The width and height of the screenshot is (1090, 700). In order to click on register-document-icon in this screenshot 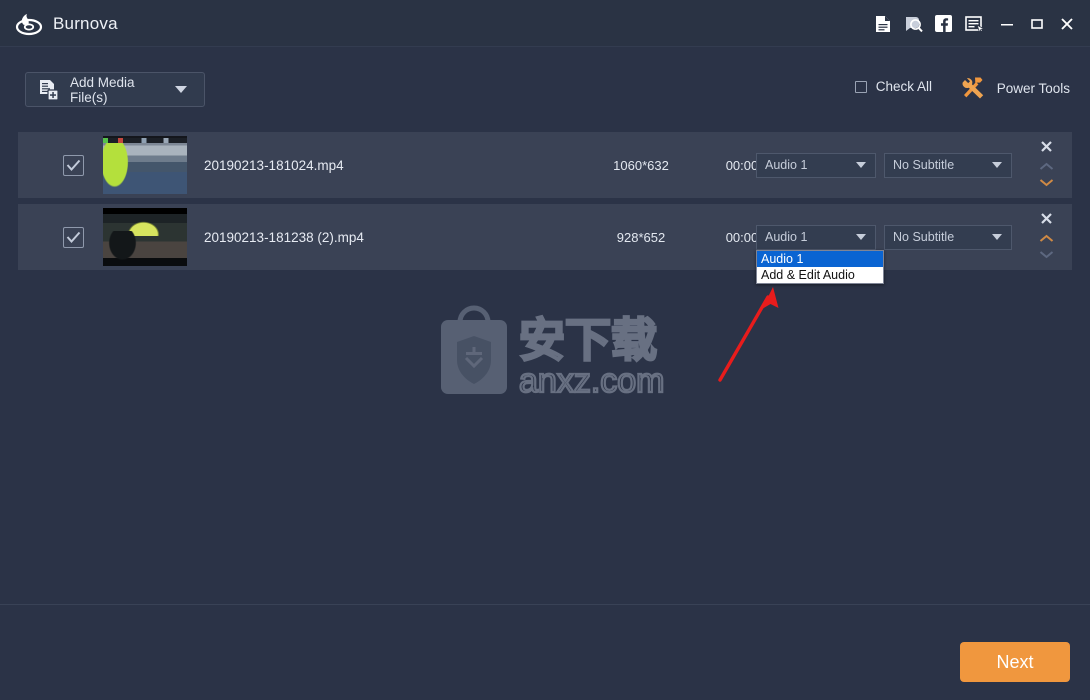, I will do `click(883, 24)`.